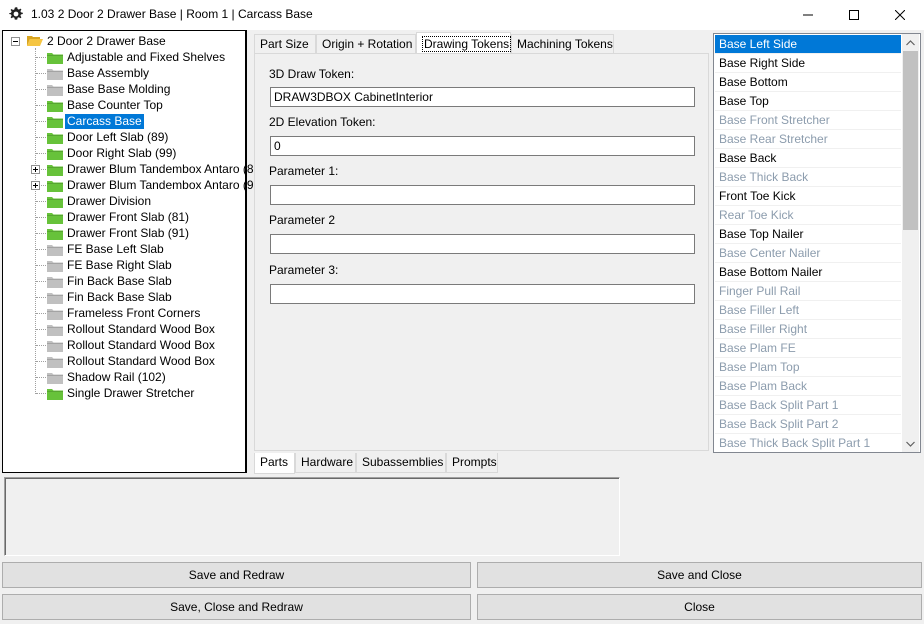  What do you see at coordinates (808, 120) in the screenshot?
I see `parts-list-item: Base Front Stretcher` at bounding box center [808, 120].